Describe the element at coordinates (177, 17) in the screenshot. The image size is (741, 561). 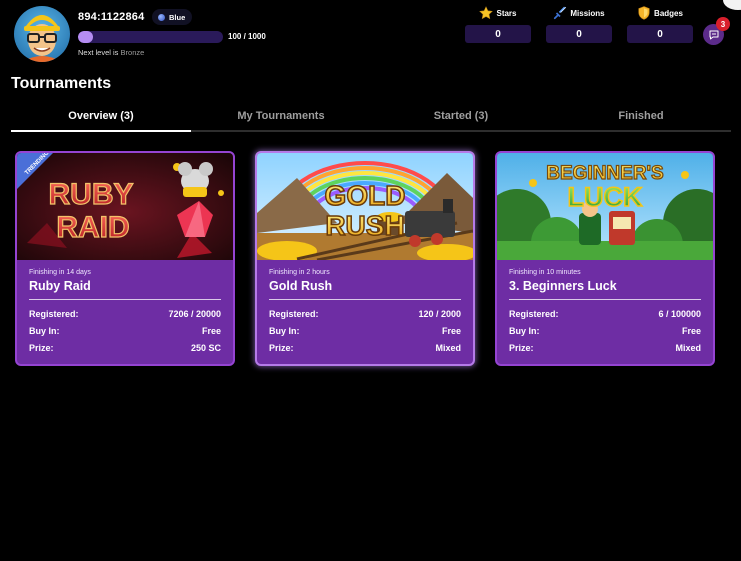
I see `tier-label: Blue` at that location.